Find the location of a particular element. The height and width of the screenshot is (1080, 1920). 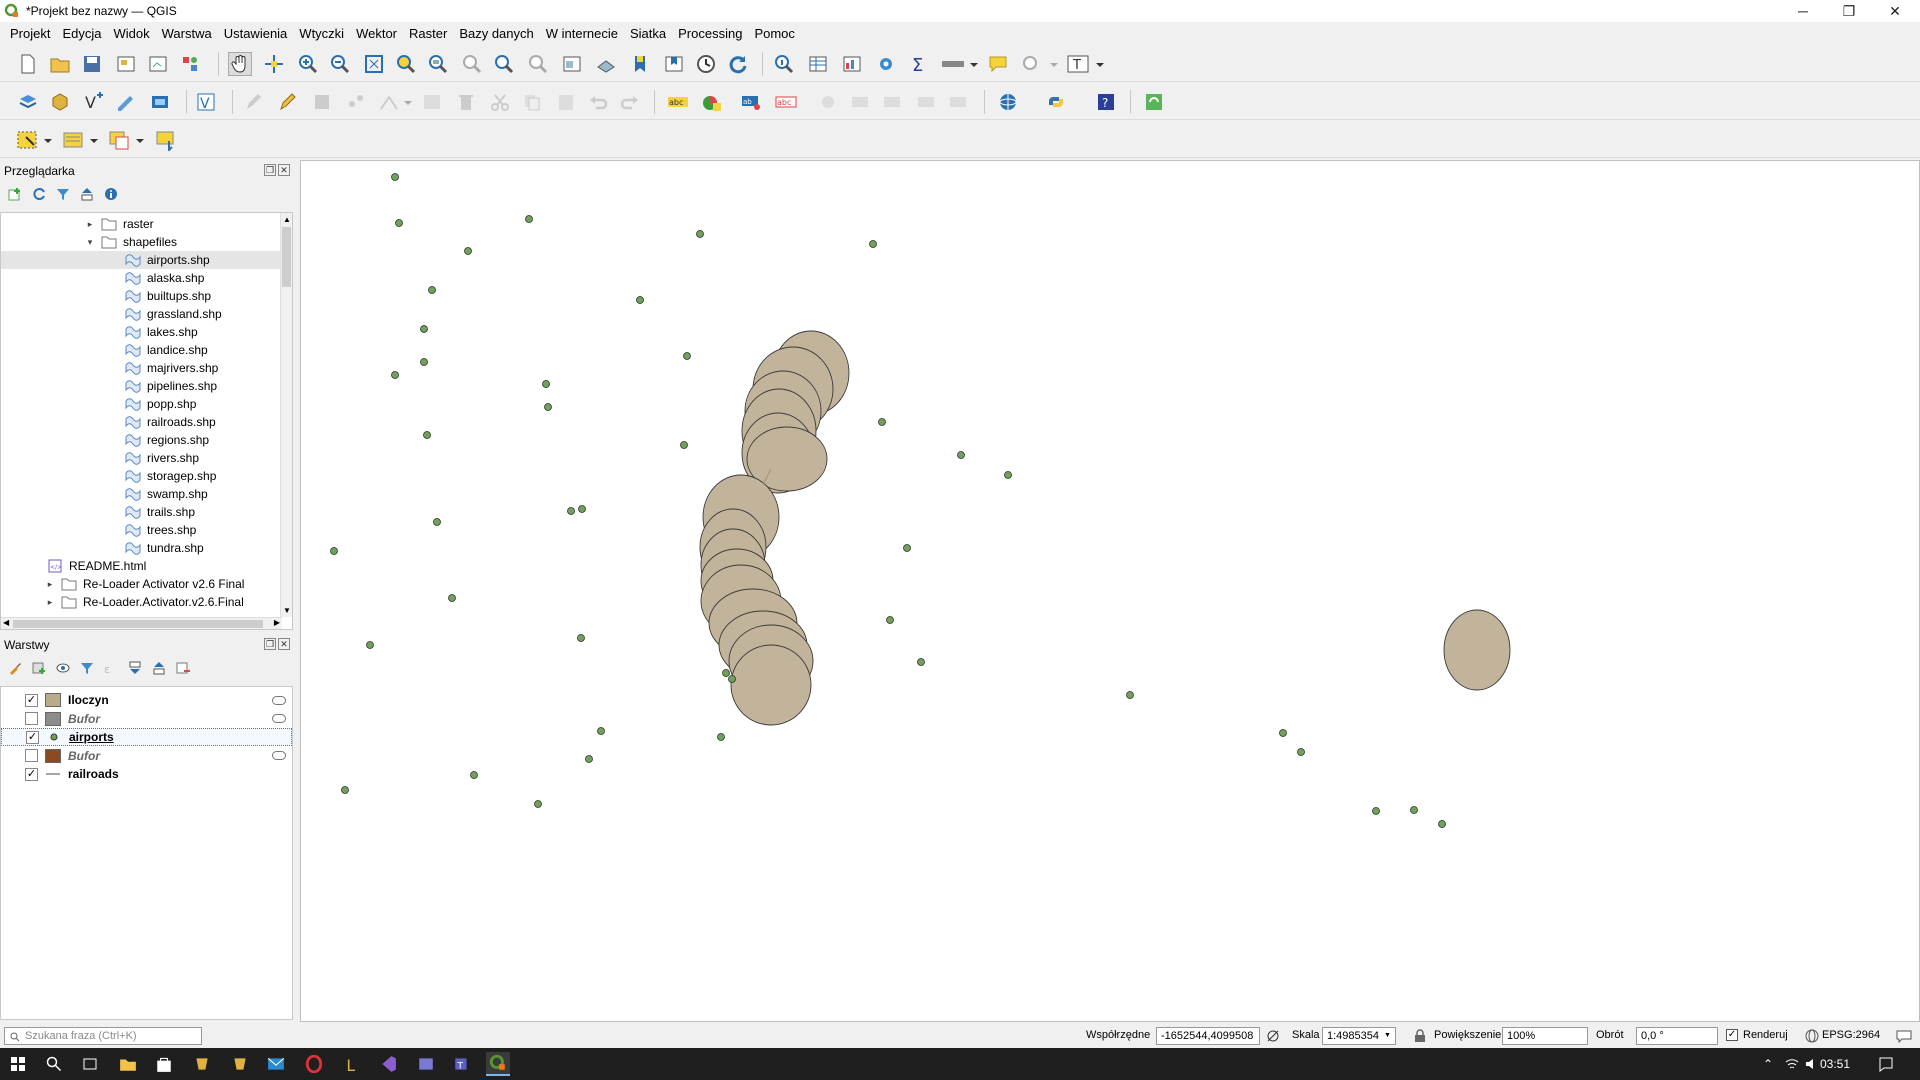

magnifier-field: 100% is located at coordinates (1545, 1036).